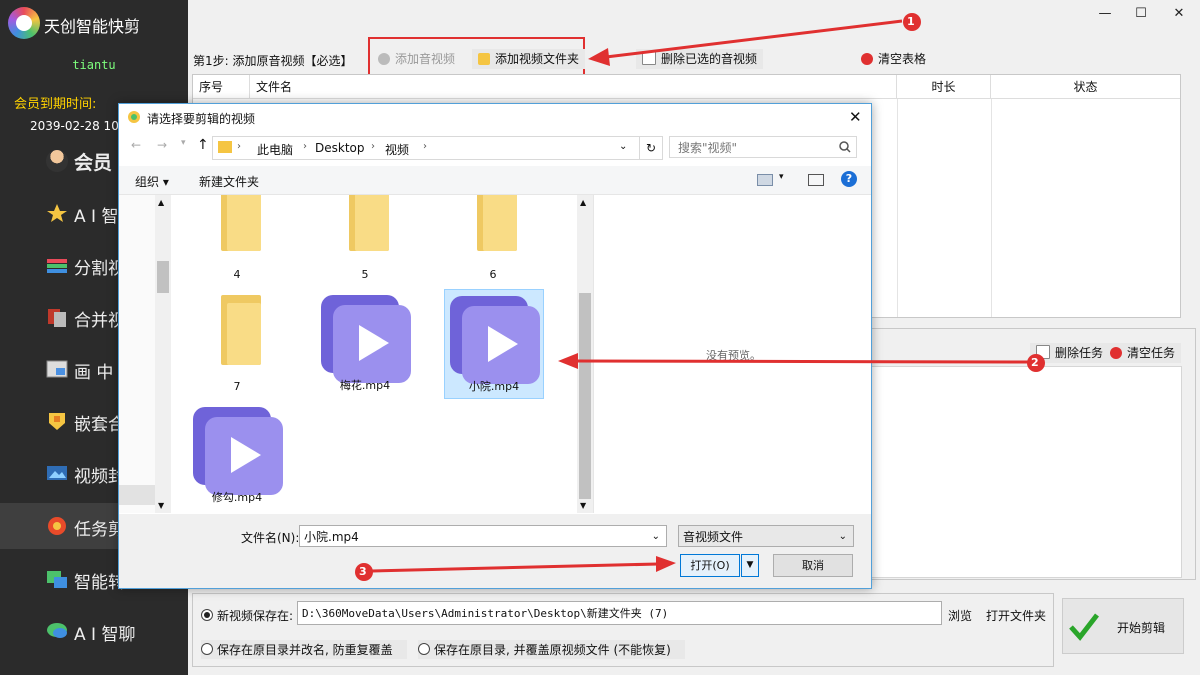 The image size is (1200, 675). I want to click on browse-button: 浏览, so click(960, 615).